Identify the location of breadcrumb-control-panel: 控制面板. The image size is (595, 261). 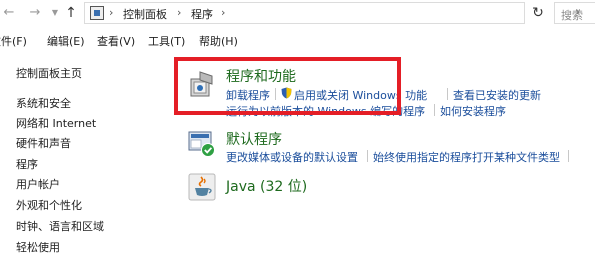
(145, 14).